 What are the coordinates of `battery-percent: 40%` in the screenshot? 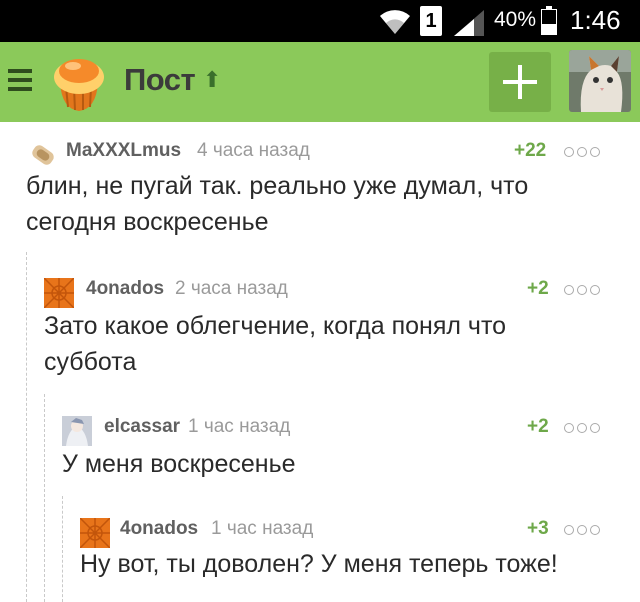 It's located at (515, 19).